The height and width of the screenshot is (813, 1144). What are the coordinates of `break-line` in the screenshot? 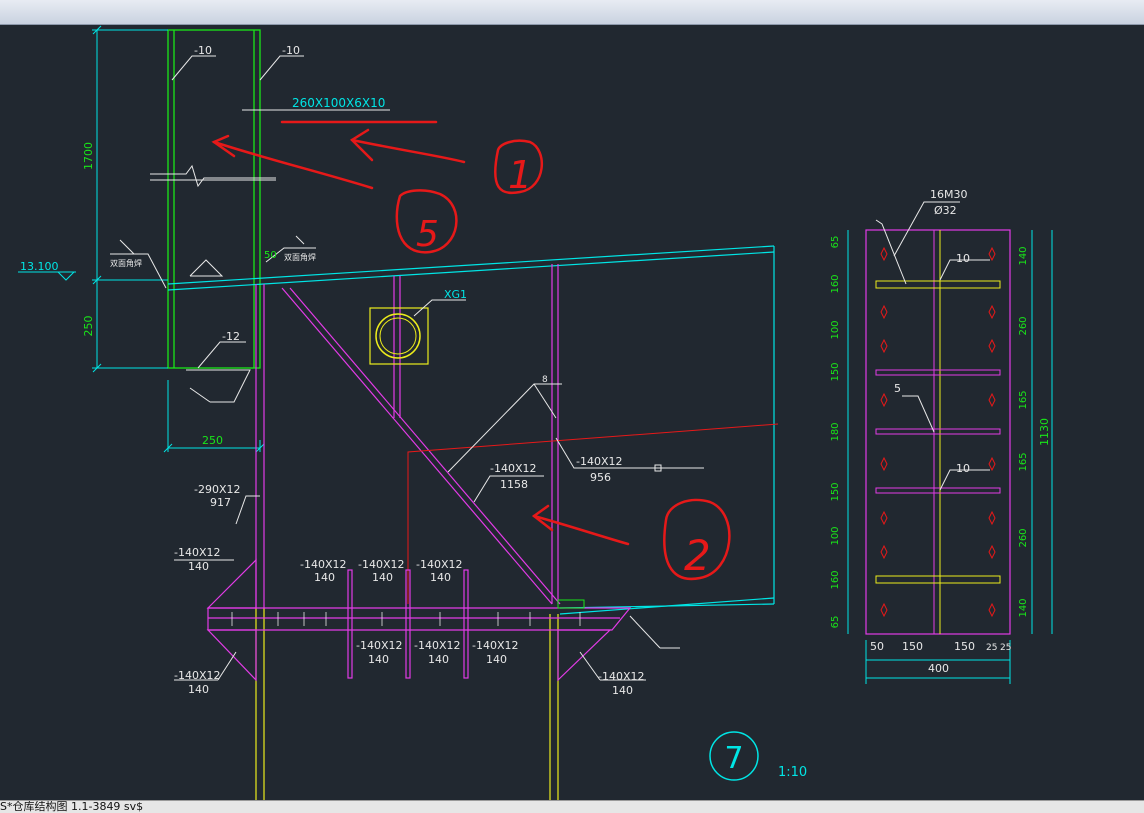 It's located at (213, 176).